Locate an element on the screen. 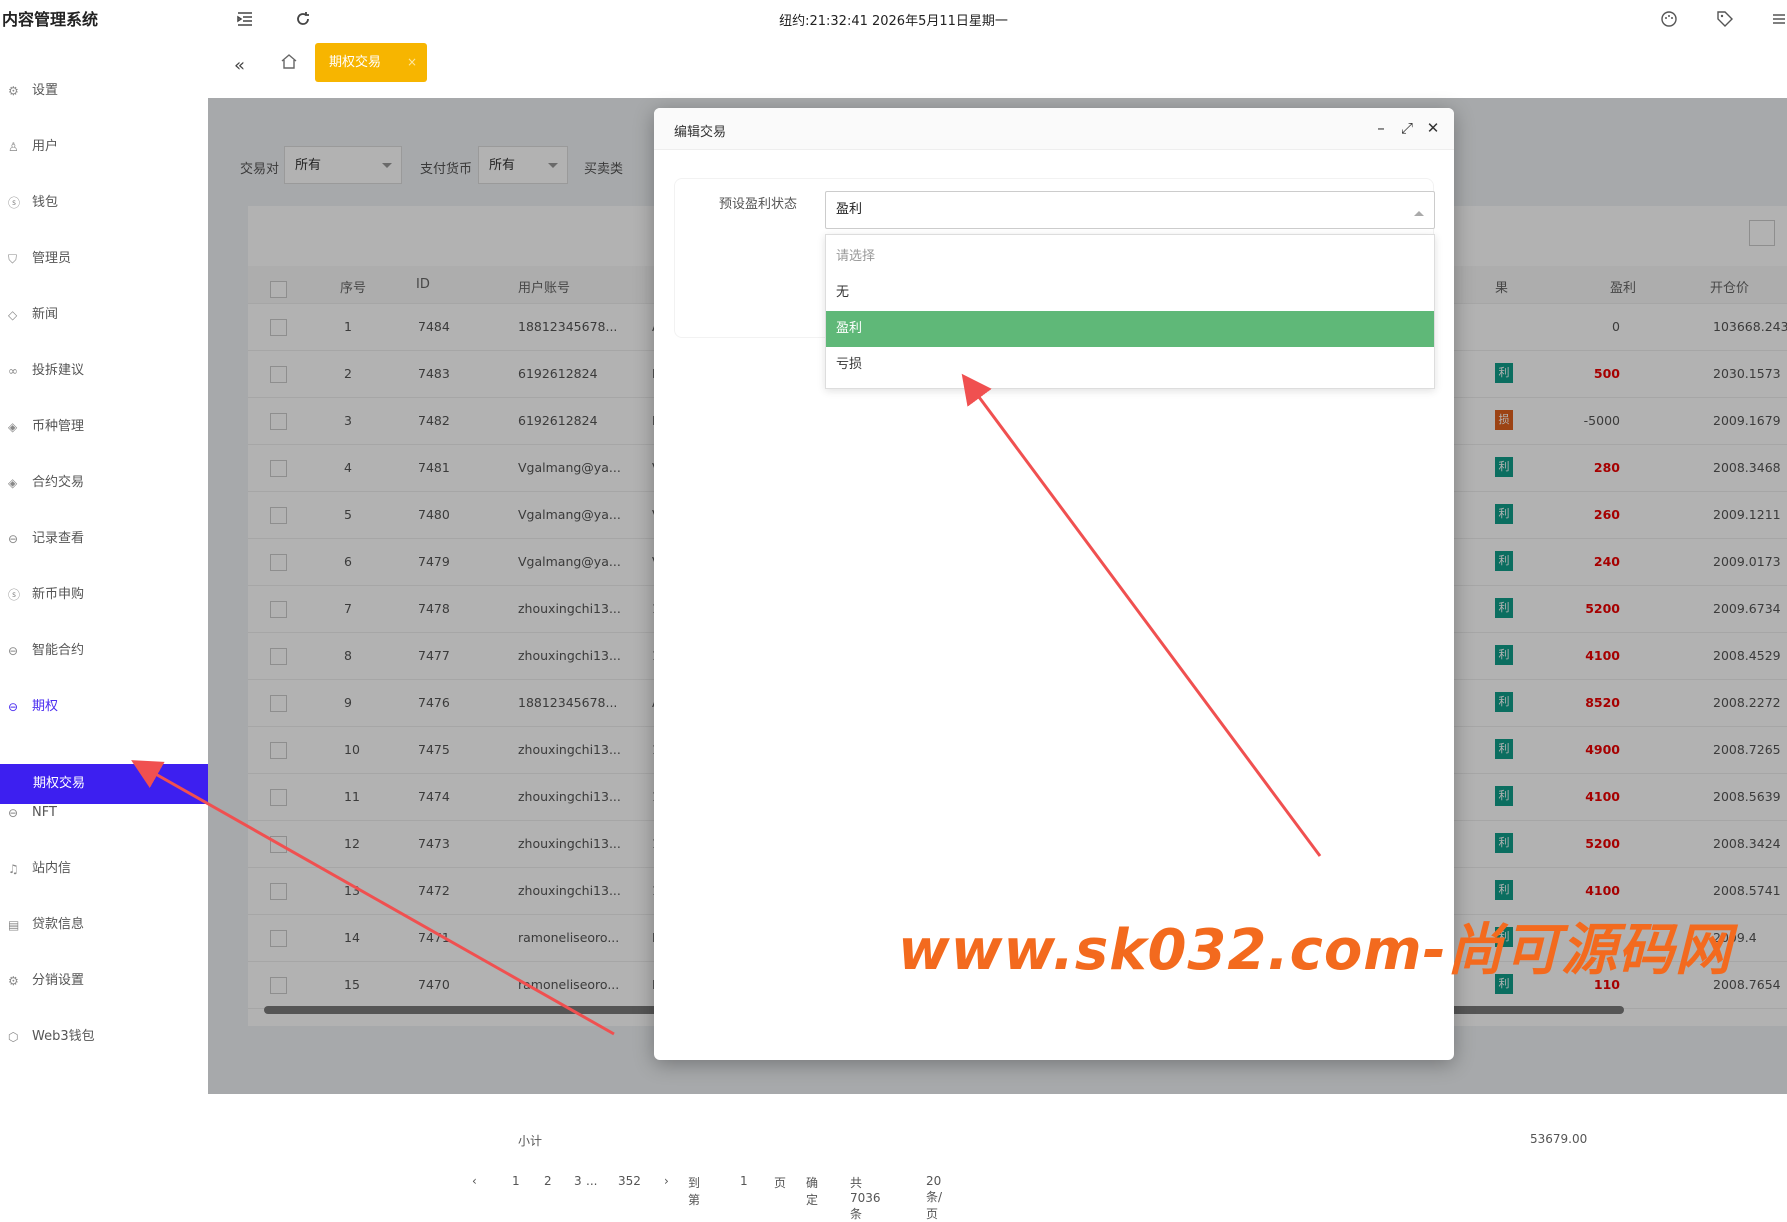  sidebar-item-label: Web3钱包 is located at coordinates (63, 1036).